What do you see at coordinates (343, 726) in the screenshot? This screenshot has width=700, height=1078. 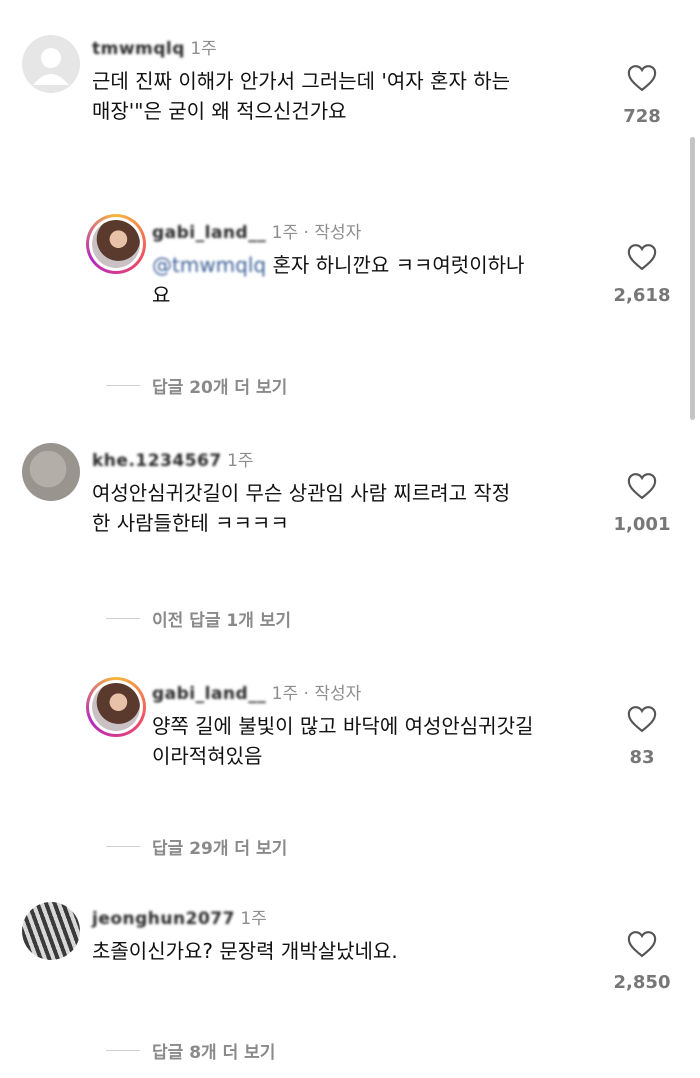 I see `comment-text-line: 양쪽 길에 불빛이 많고 바닥에 여성안심귀갓길` at bounding box center [343, 726].